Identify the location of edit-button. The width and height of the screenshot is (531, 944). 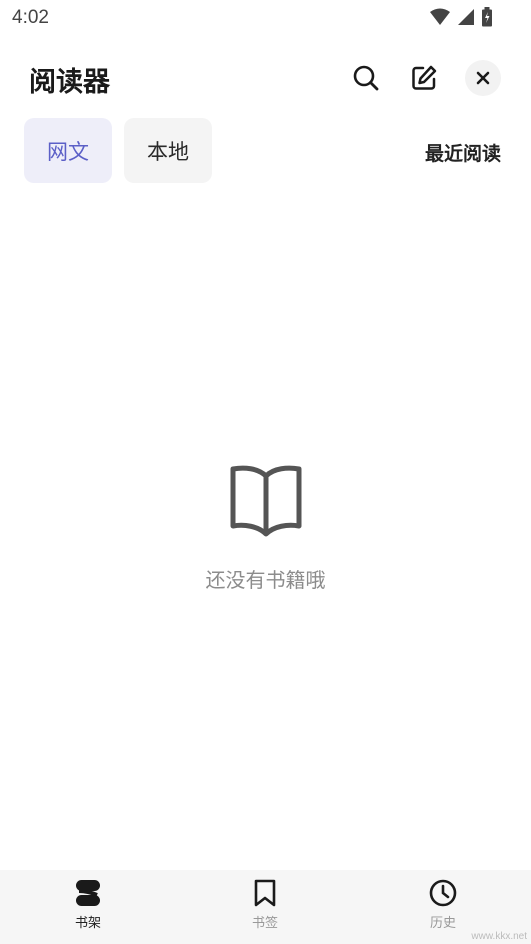
(424, 78).